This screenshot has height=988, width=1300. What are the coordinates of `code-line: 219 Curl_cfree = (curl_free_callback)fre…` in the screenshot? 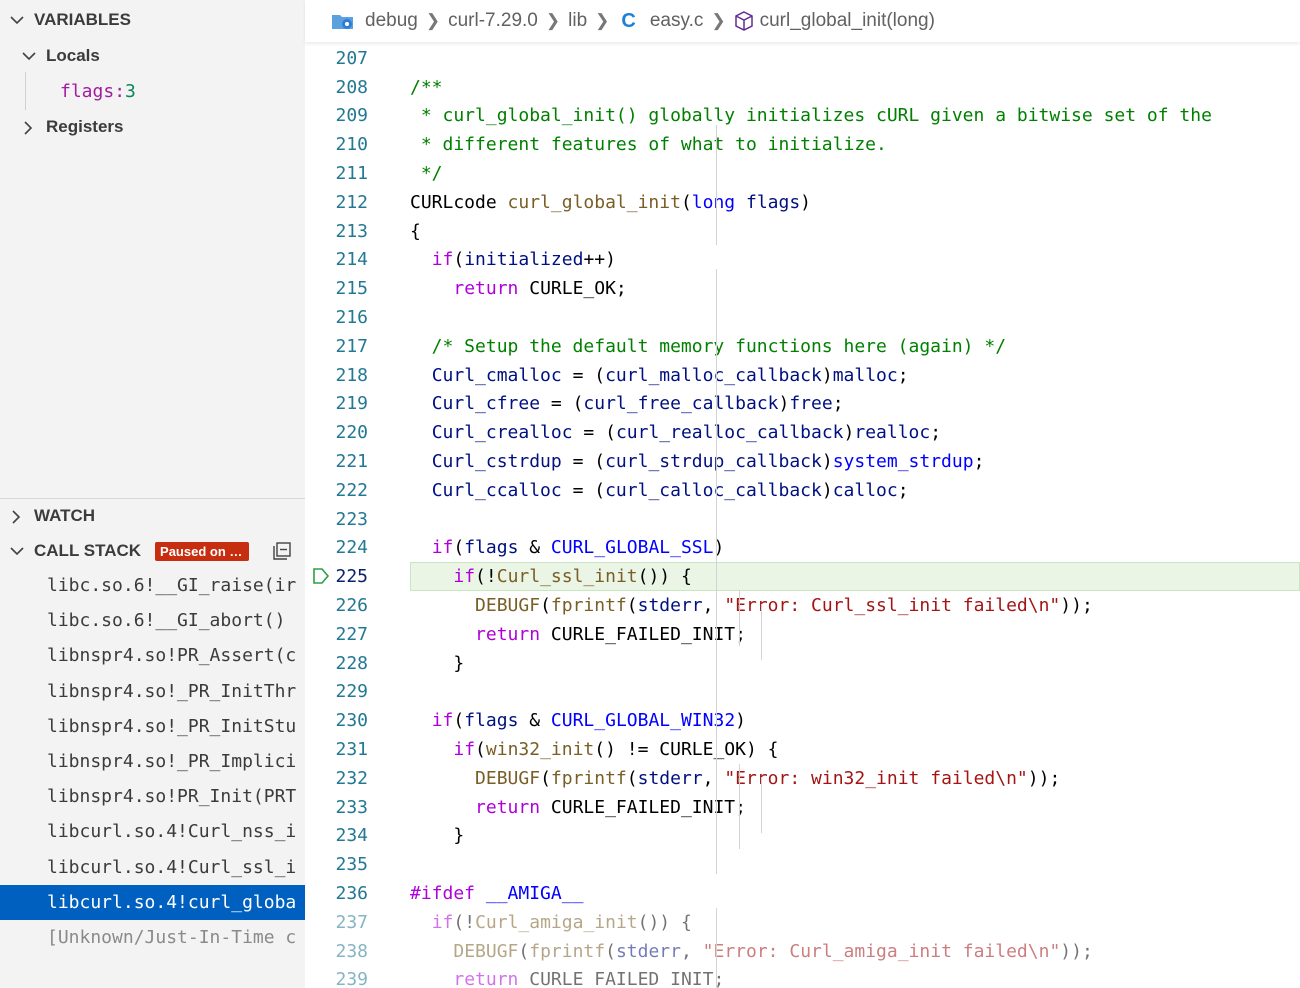 It's located at (802, 404).